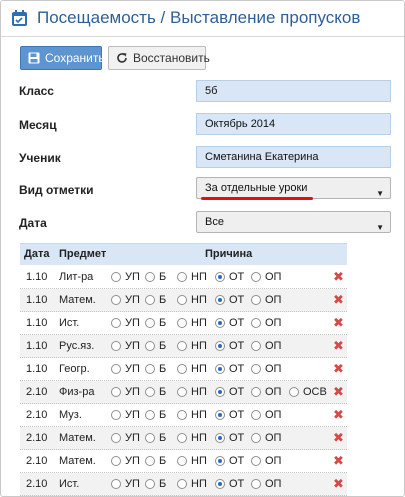 This screenshot has width=405, height=497. What do you see at coordinates (229, 254) in the screenshot?
I see `column-header-reason: Причина` at bounding box center [229, 254].